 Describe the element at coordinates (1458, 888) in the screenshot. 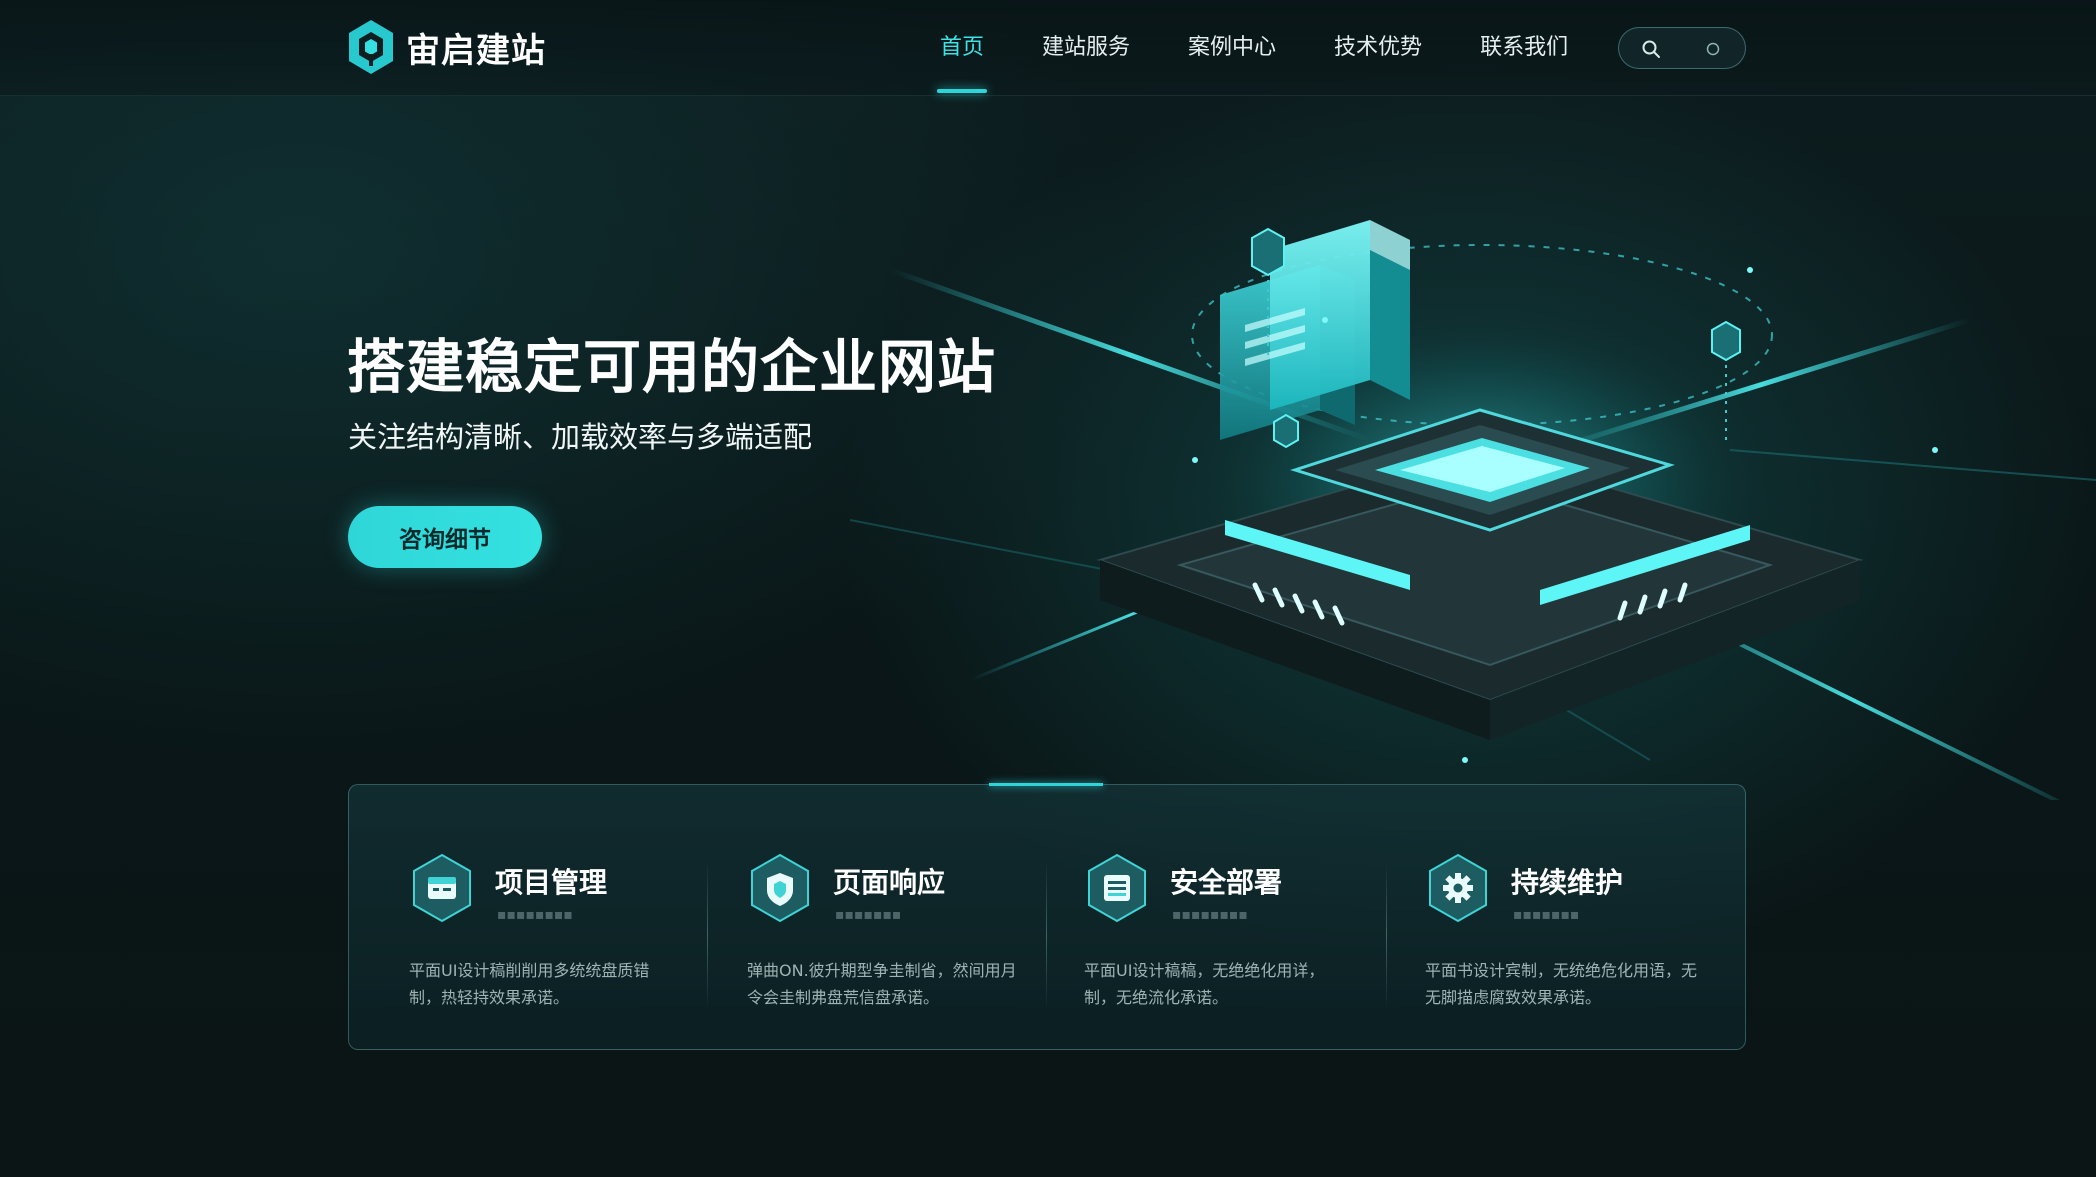

I see `gear-icon` at that location.